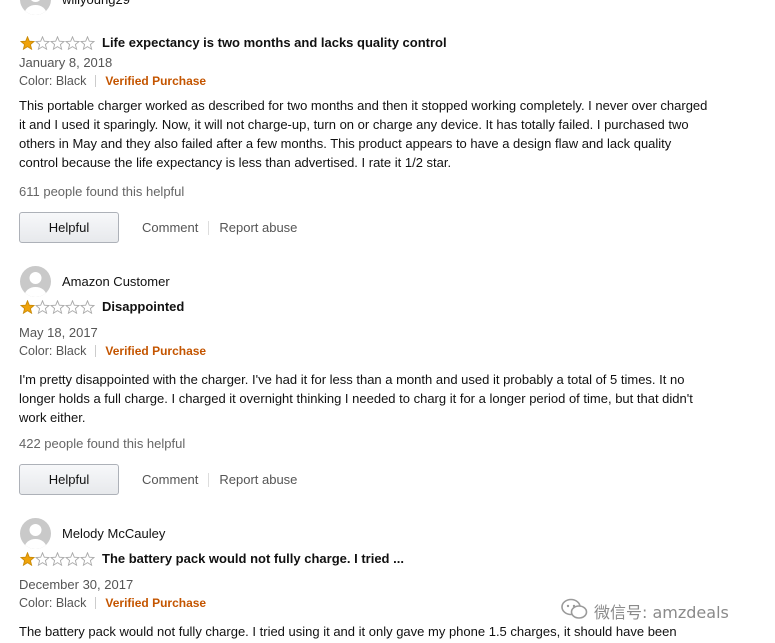 The image size is (775, 643). I want to click on review-date: May 18, 2017, so click(58, 332).